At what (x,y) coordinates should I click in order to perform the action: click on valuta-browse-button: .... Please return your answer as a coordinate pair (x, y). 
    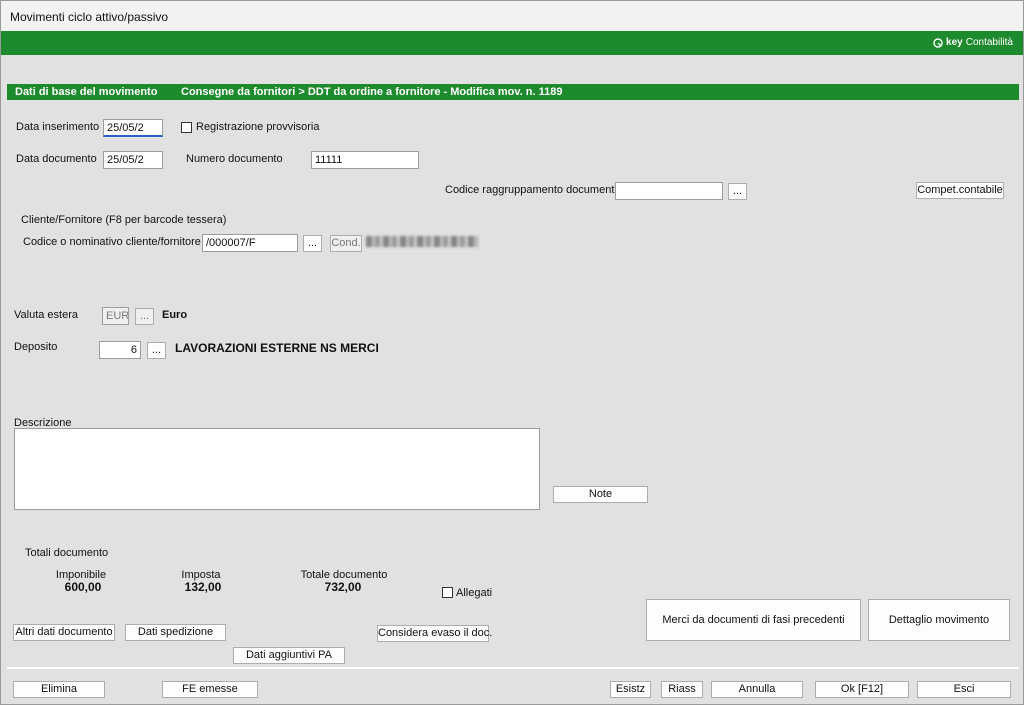
    Looking at the image, I should click on (144, 316).